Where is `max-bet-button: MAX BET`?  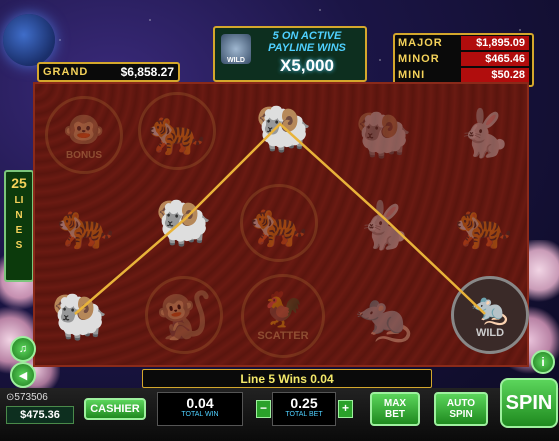
max-bet-button: MAX BET is located at coordinates (395, 409).